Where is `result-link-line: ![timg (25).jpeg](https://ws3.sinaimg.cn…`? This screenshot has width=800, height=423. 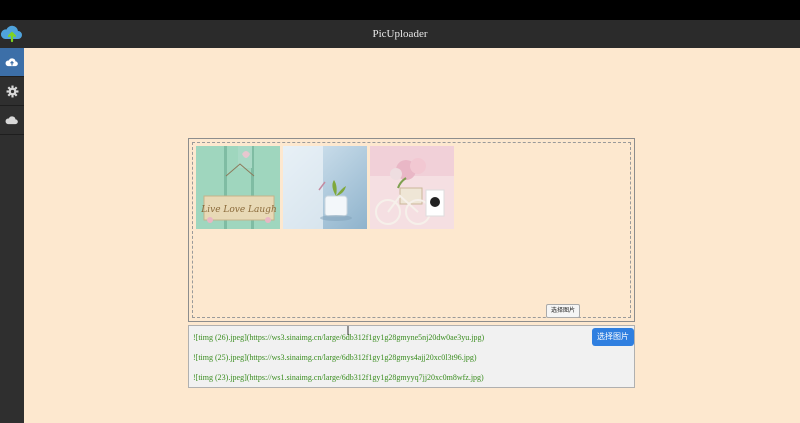
result-link-line: ![timg (25).jpeg](https://ws3.sinaimg.cn… is located at coordinates (335, 357).